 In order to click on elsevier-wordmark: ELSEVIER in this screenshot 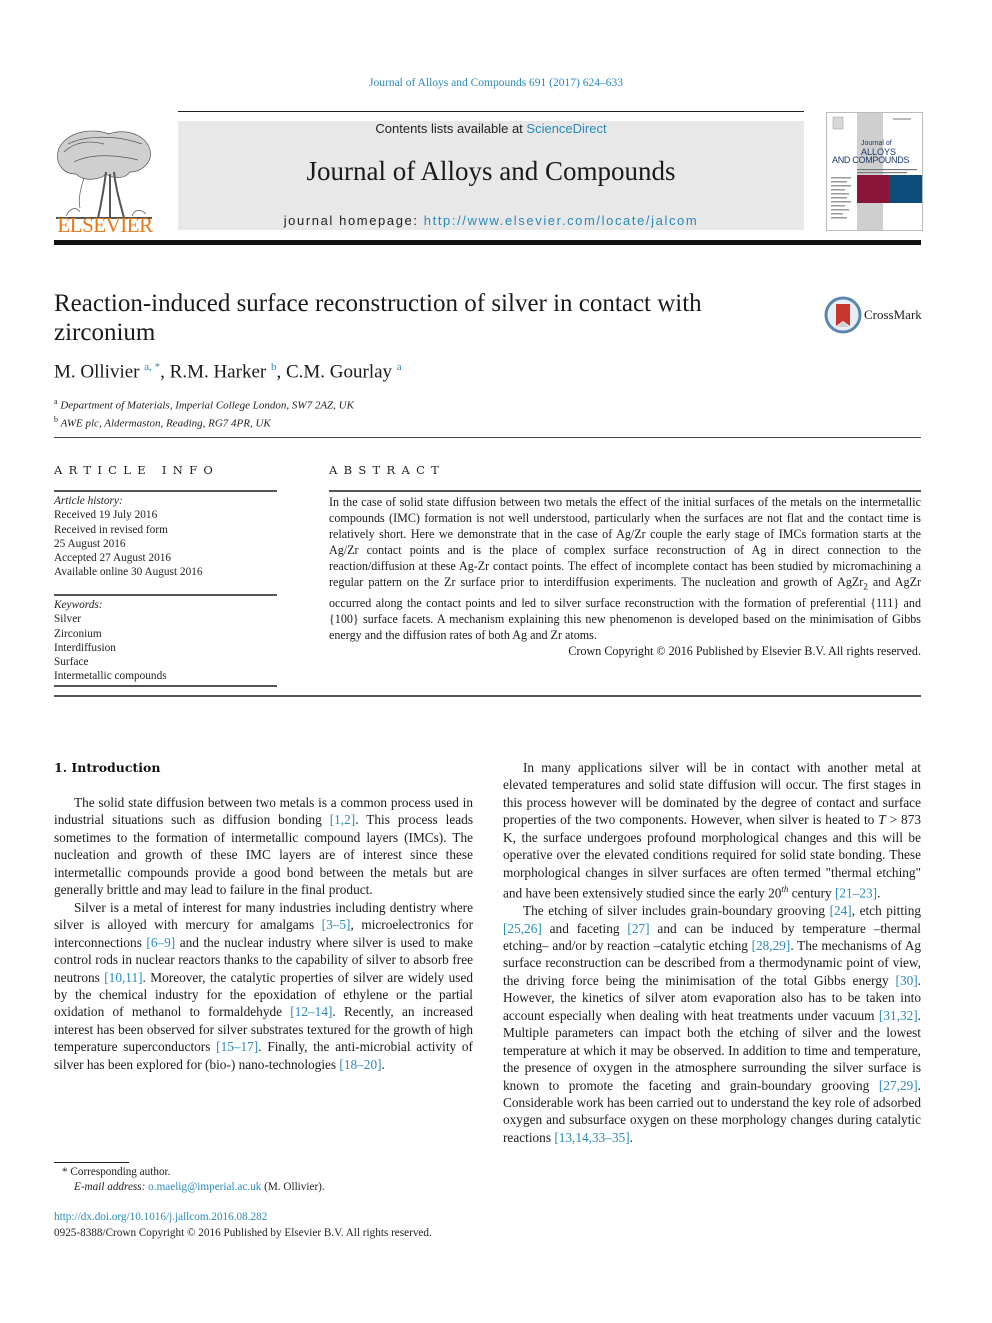, I will do `click(105, 225)`.